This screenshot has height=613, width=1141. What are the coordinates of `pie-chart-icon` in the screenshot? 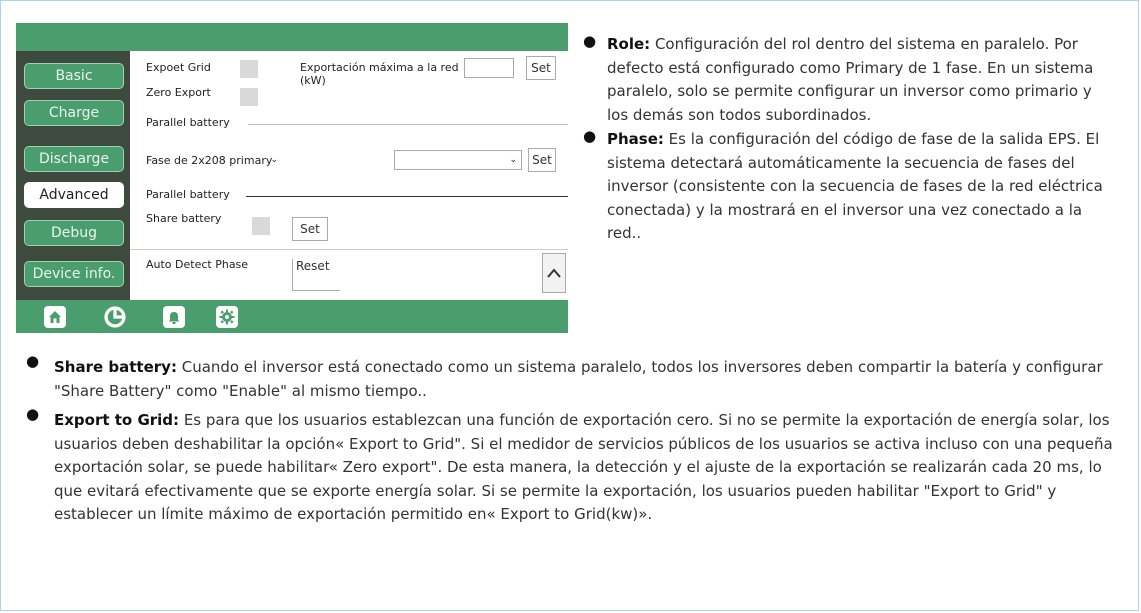 It's located at (115, 317).